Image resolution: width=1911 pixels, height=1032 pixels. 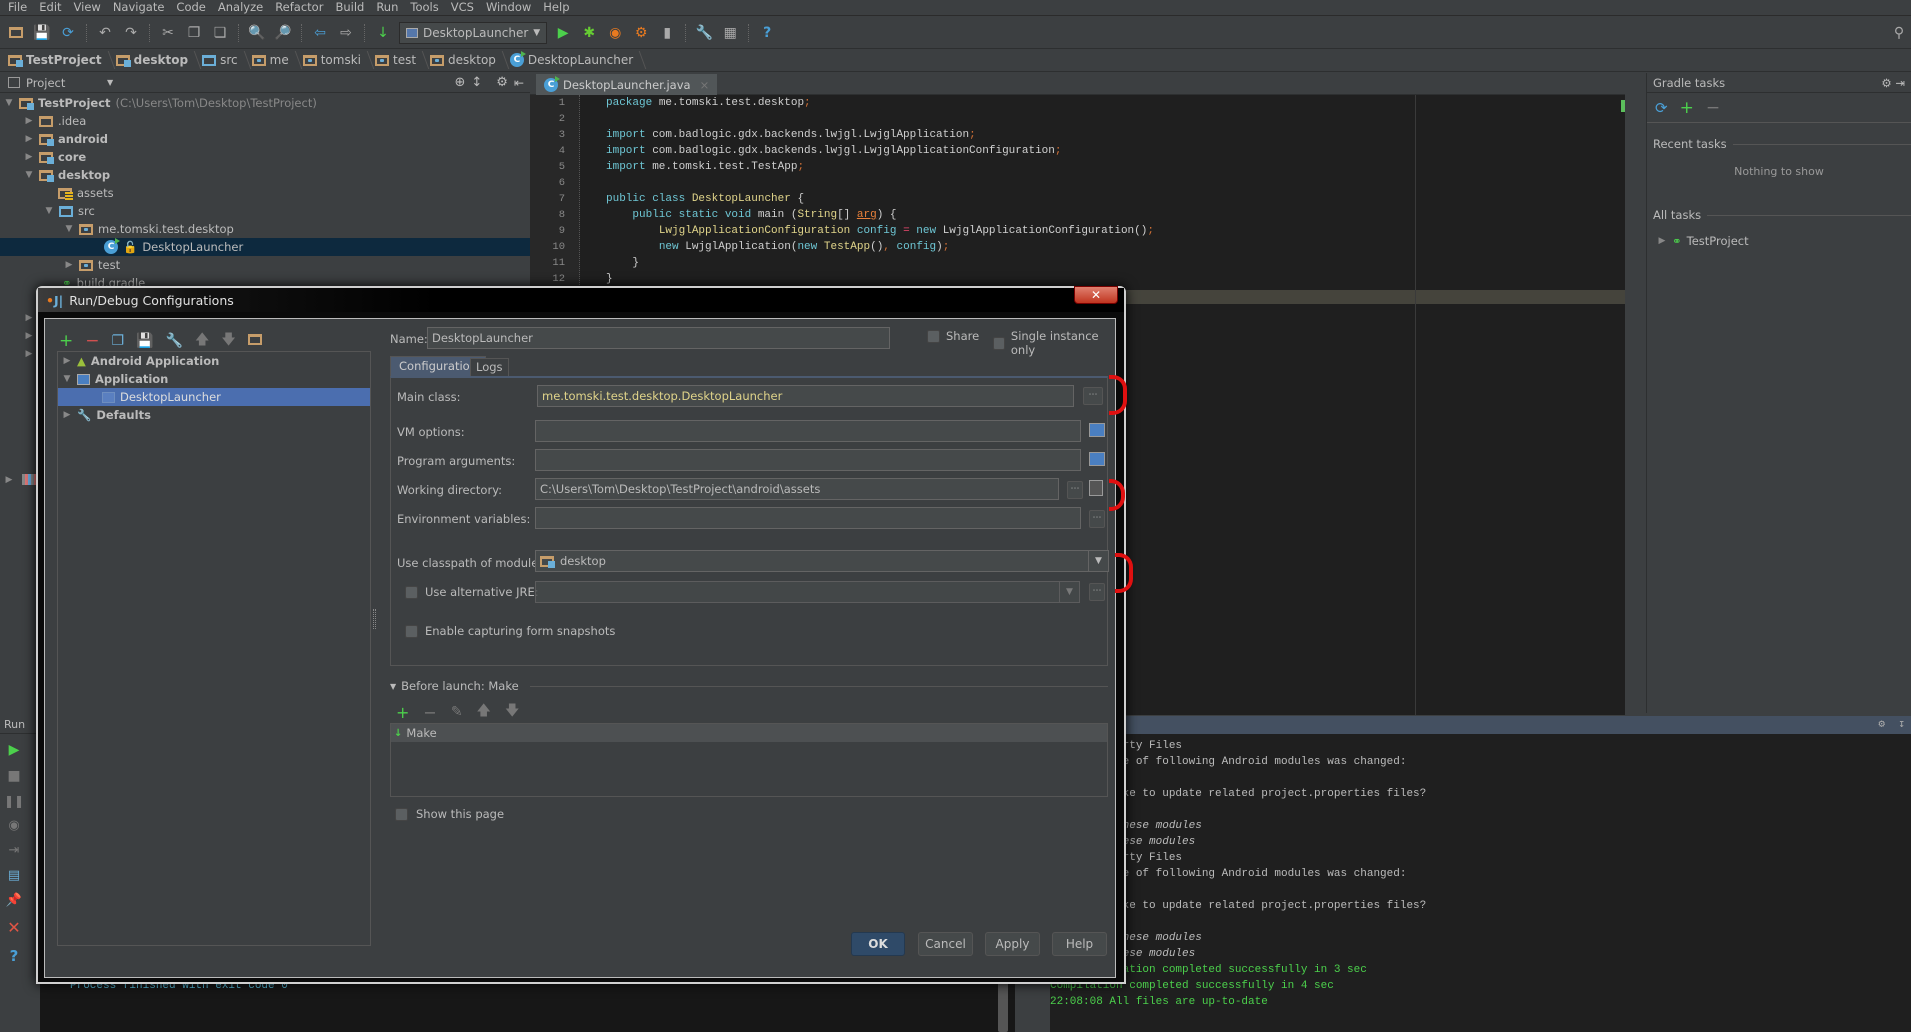 I want to click on rerun-icon: ▶, so click(x=14, y=750).